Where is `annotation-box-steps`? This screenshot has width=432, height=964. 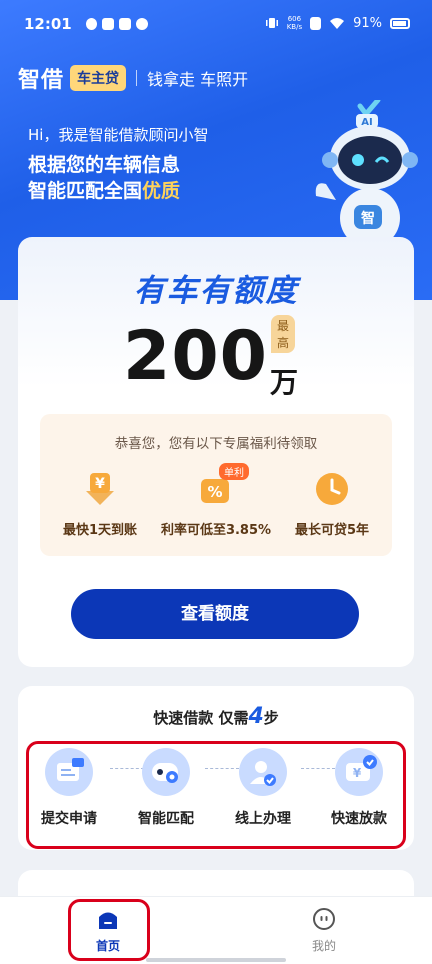
annotation-box-steps is located at coordinates (216, 795).